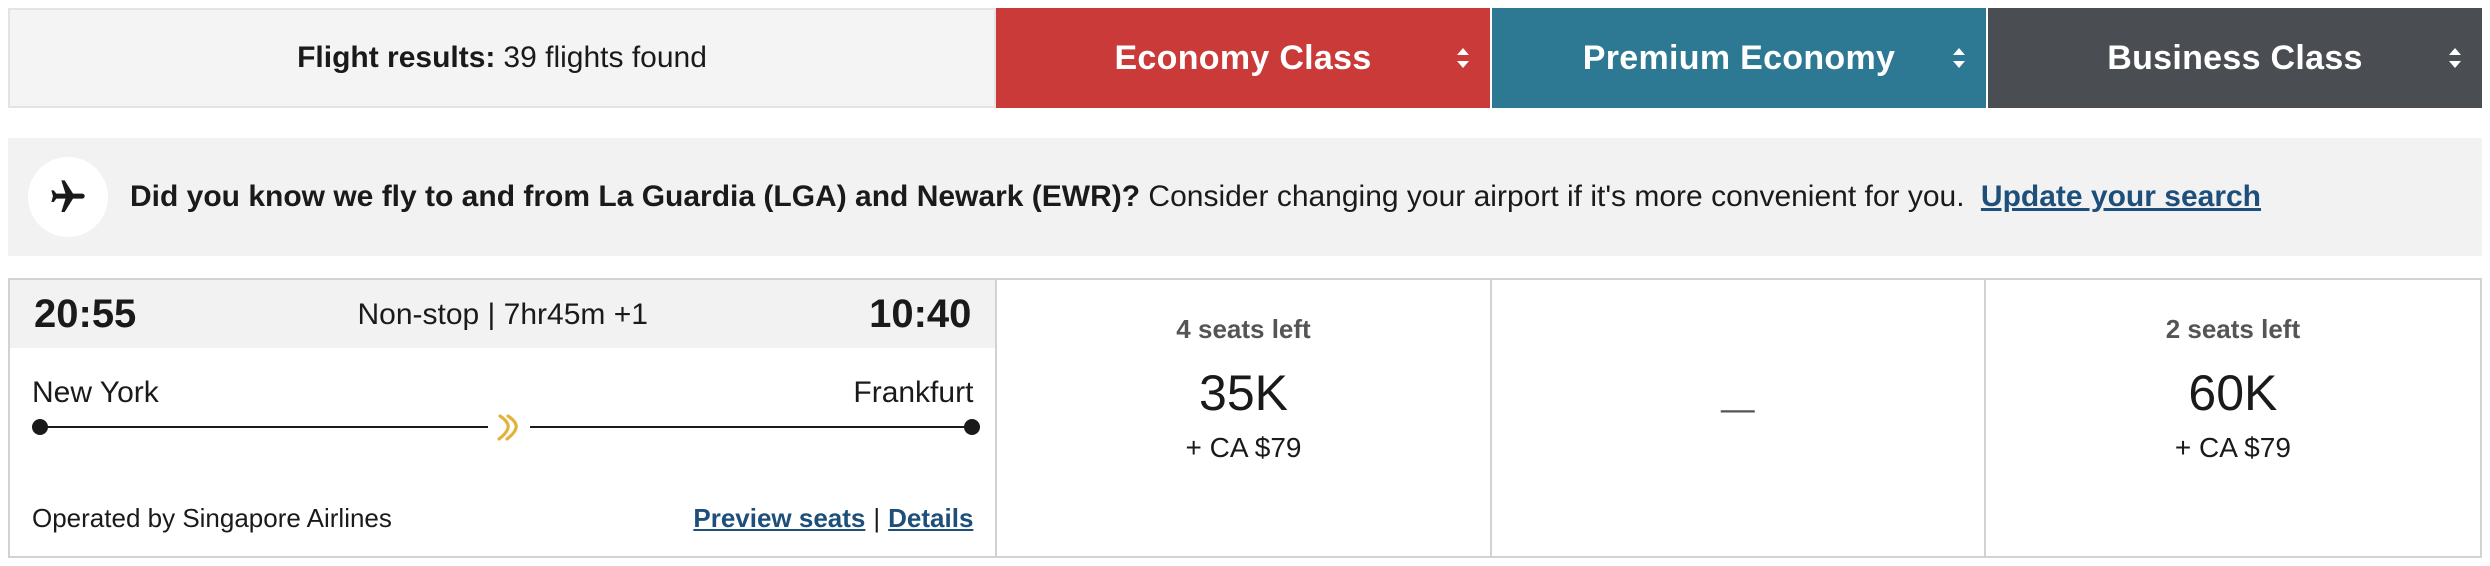 This screenshot has width=2490, height=566. I want to click on origin-dot, so click(40, 427).